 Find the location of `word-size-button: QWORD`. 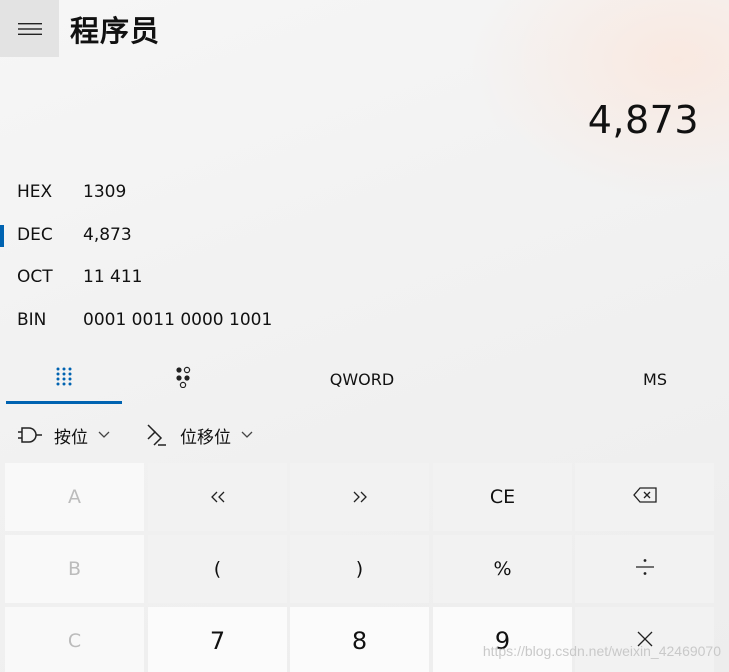

word-size-button: QWORD is located at coordinates (362, 379).